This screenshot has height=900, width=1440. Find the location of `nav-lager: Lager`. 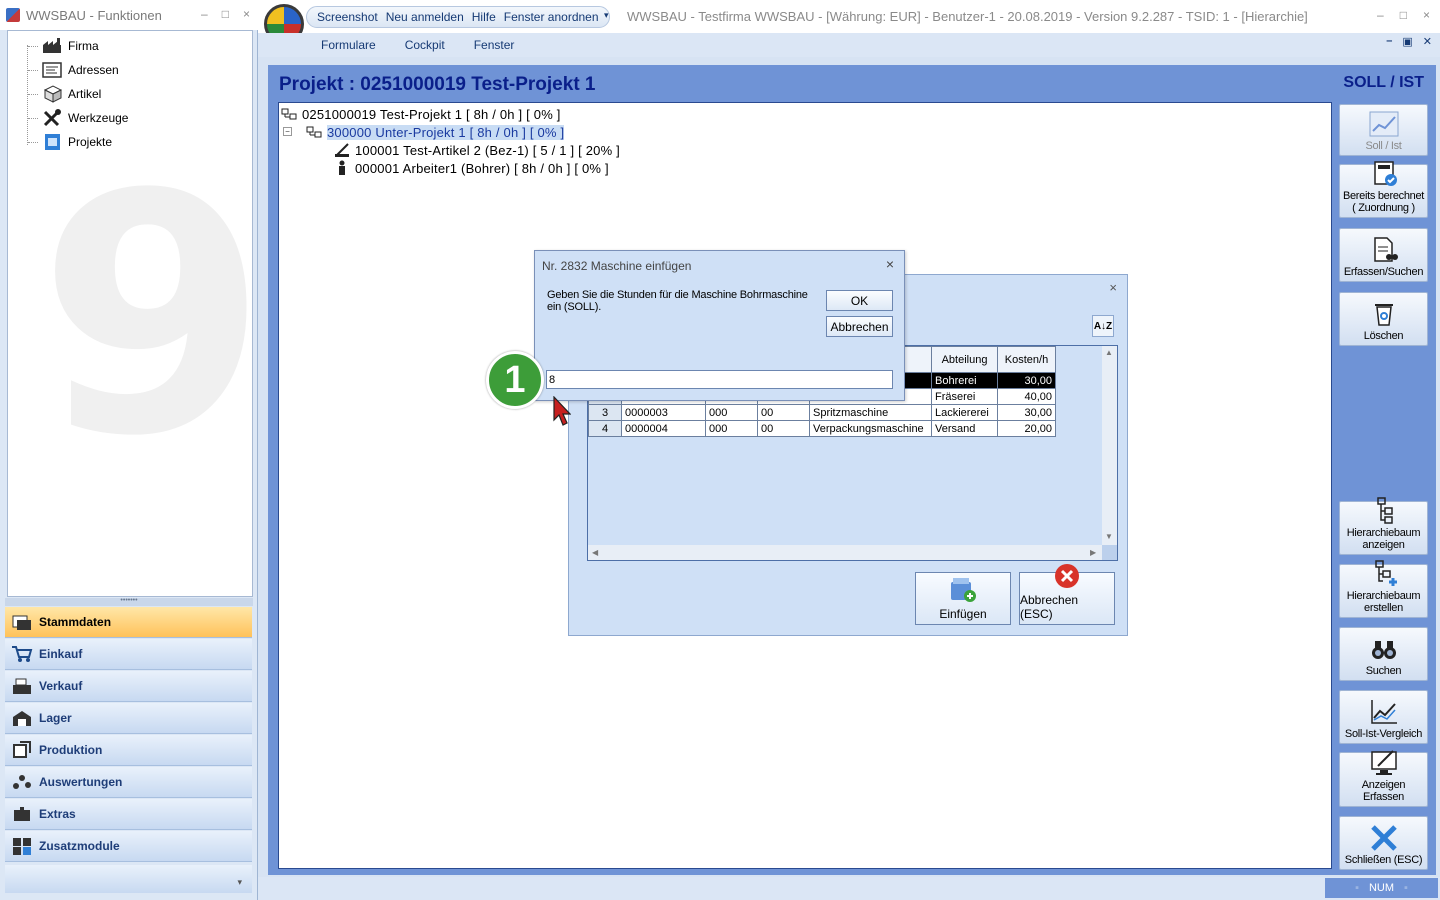

nav-lager: Lager is located at coordinates (128, 718).